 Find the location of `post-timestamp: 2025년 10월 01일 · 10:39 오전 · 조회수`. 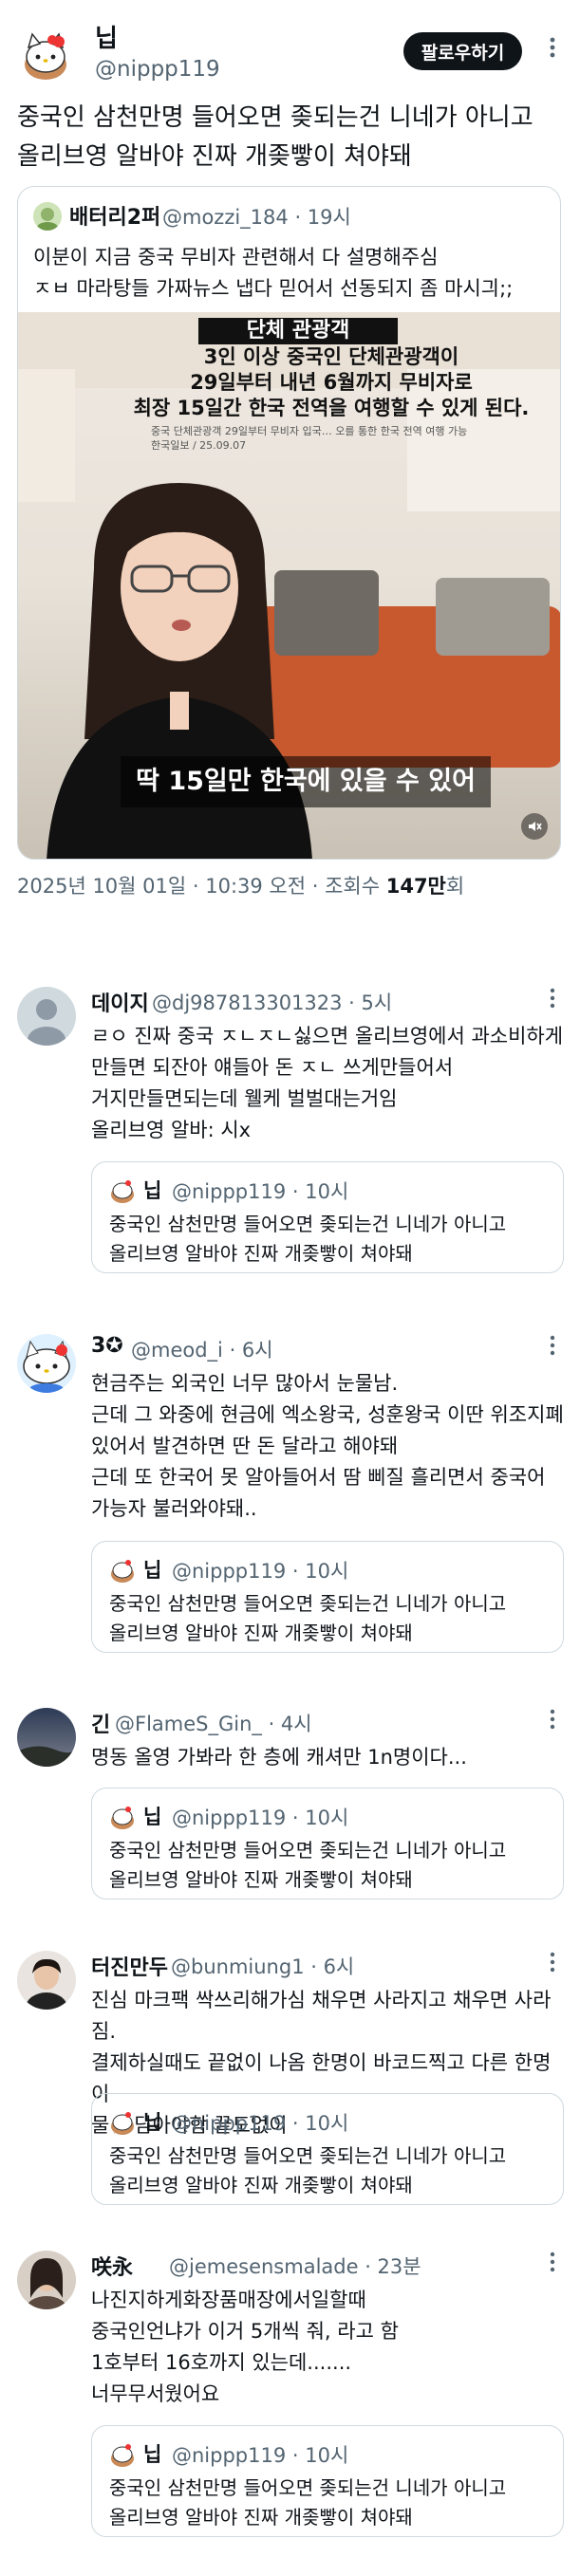

post-timestamp: 2025년 10월 01일 · 10:39 오전 · 조회수 is located at coordinates (201, 886).